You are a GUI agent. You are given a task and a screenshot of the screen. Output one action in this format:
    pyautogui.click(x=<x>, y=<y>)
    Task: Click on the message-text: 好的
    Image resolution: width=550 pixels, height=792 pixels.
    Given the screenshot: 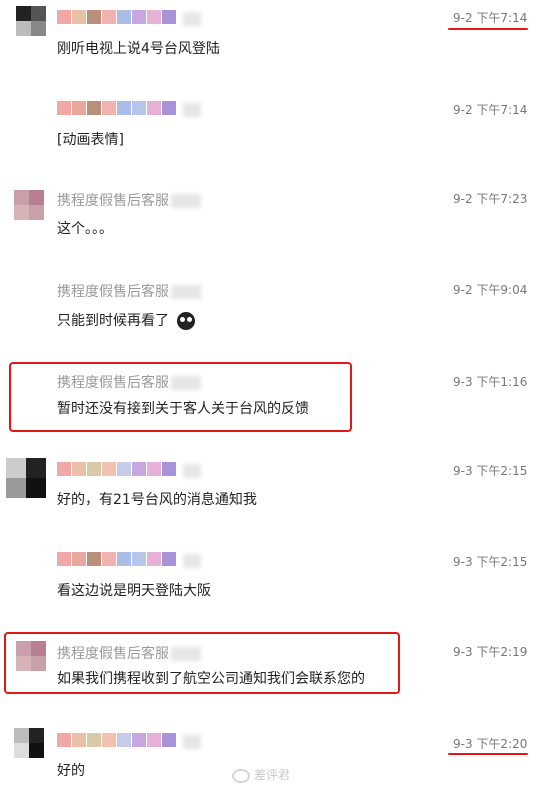 What is the action you would take?
    pyautogui.click(x=71, y=771)
    